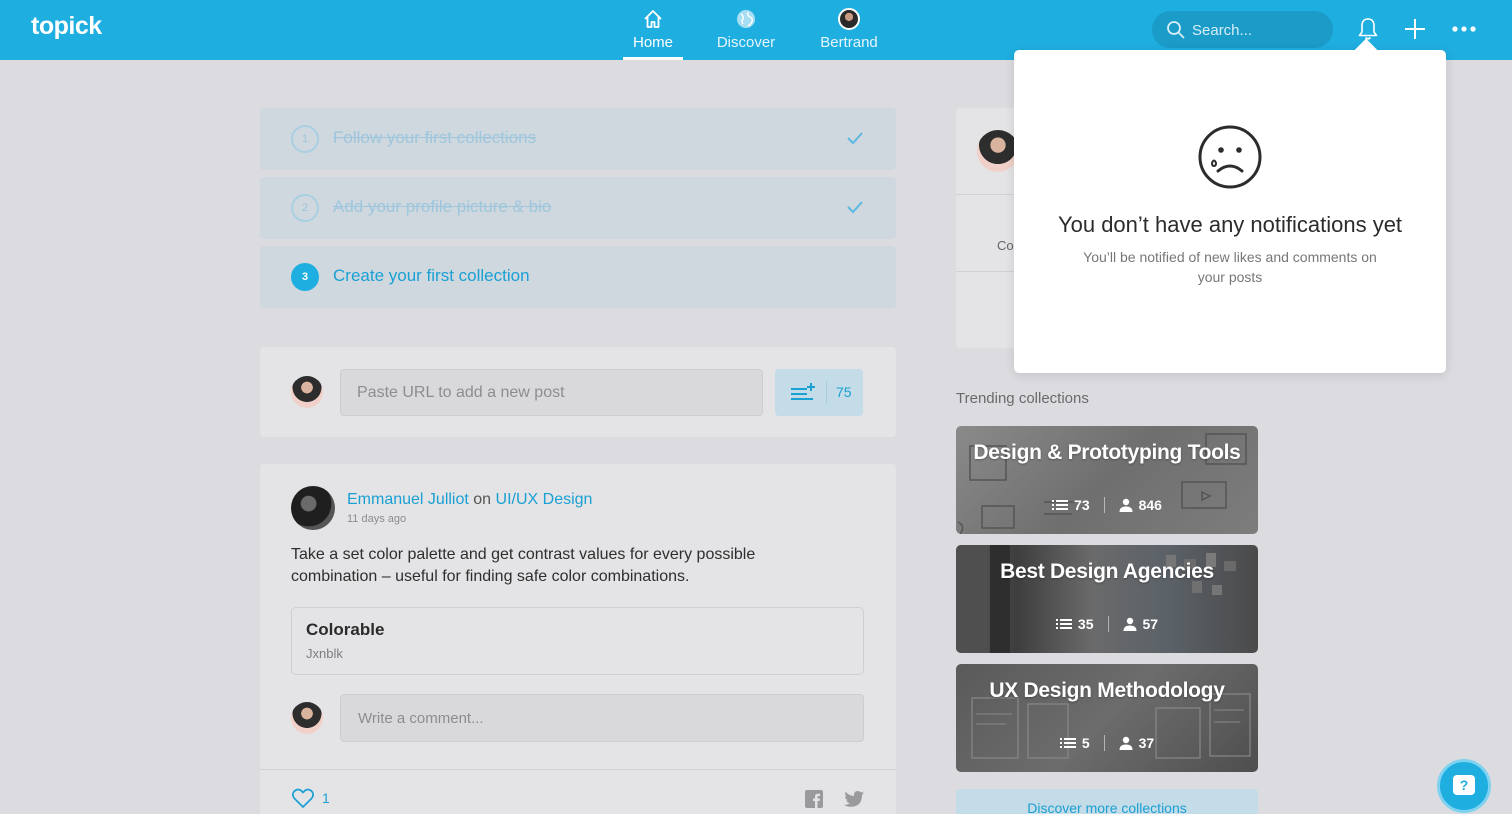 This screenshot has width=1512, height=814. What do you see at coordinates (803, 391) in the screenshot?
I see `playlist-add-icon` at bounding box center [803, 391].